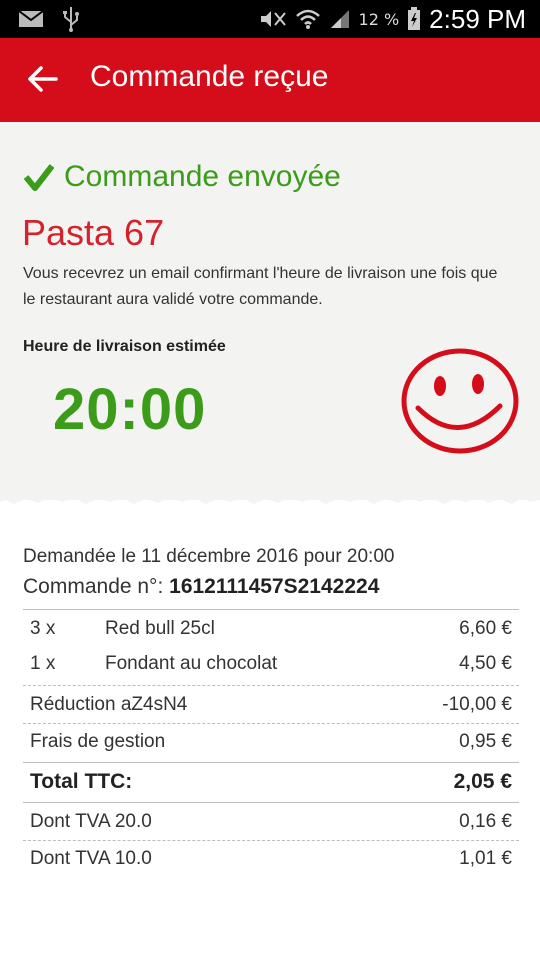 This screenshot has width=540, height=960. I want to click on page-title: Commande reçue, so click(209, 76).